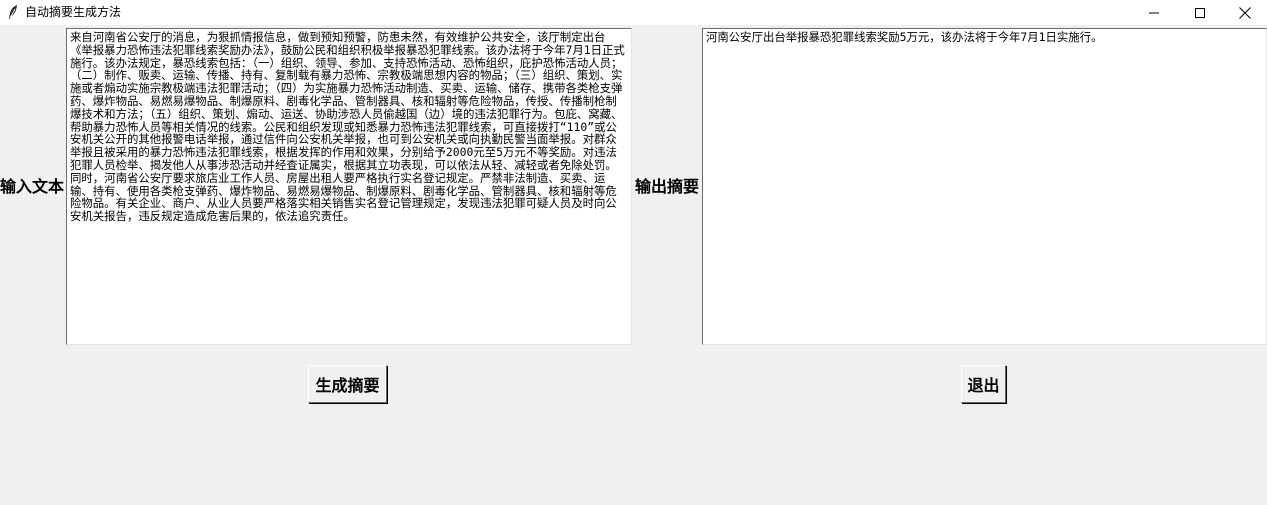 This screenshot has width=1267, height=505. I want to click on minimize-button, so click(1154, 12).